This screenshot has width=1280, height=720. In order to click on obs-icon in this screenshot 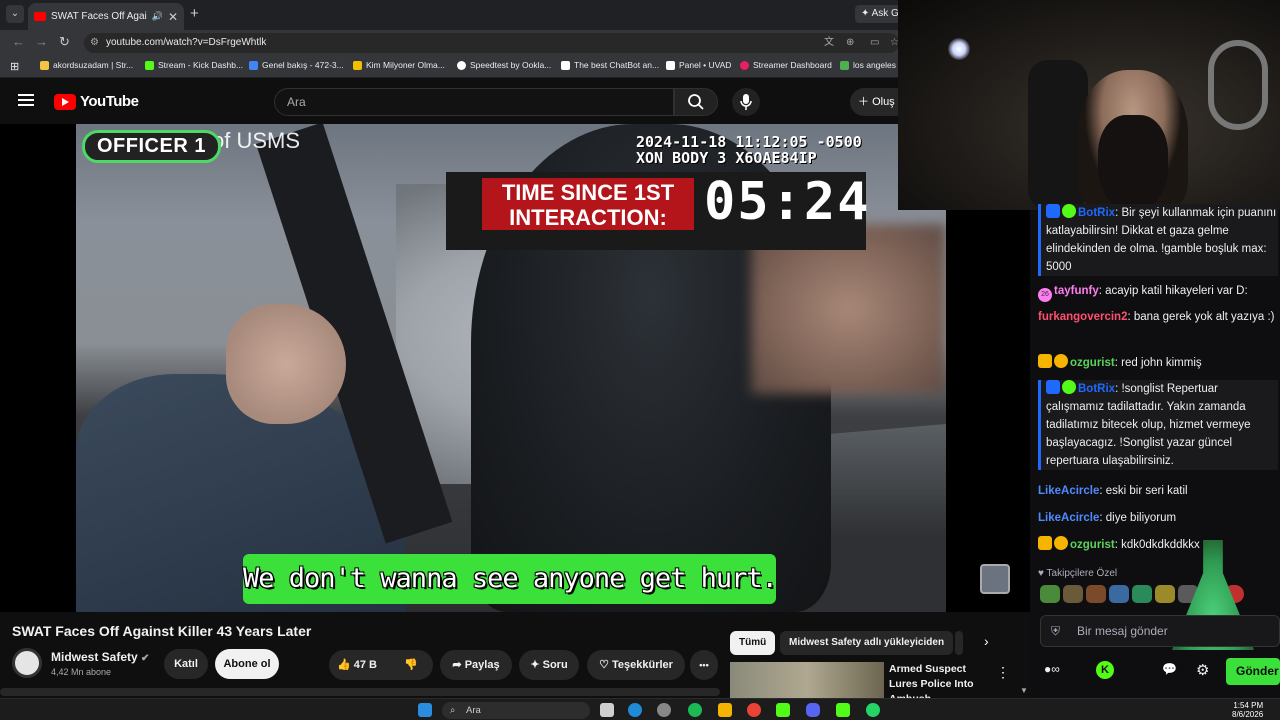, I will do `click(664, 710)`.